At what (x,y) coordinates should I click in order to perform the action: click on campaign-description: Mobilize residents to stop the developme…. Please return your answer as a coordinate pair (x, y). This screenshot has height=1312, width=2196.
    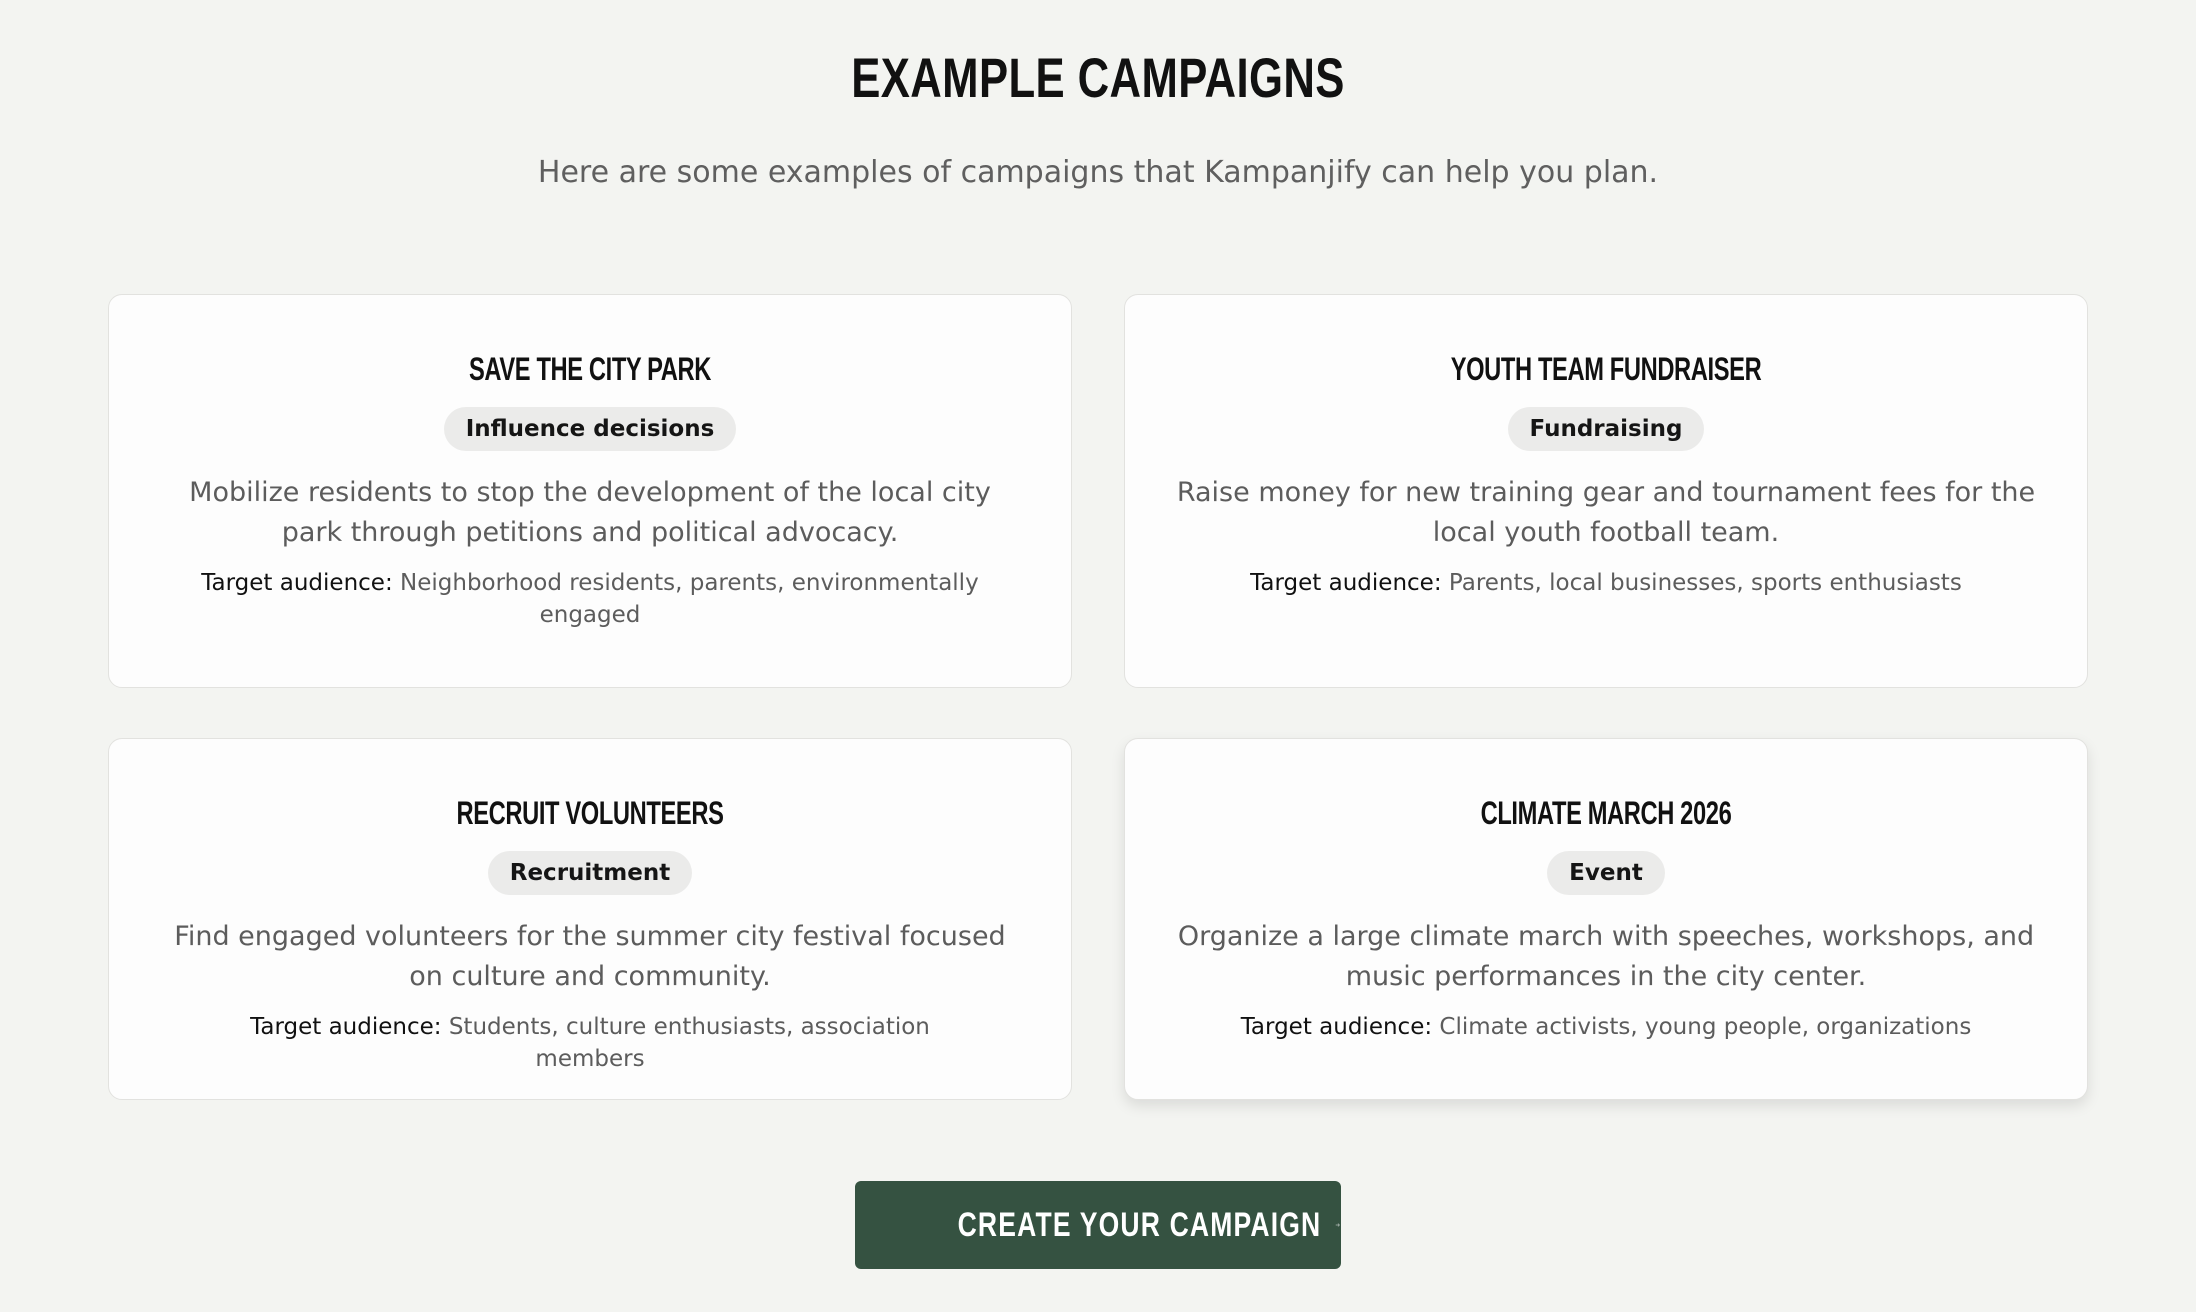
    Looking at the image, I should click on (590, 512).